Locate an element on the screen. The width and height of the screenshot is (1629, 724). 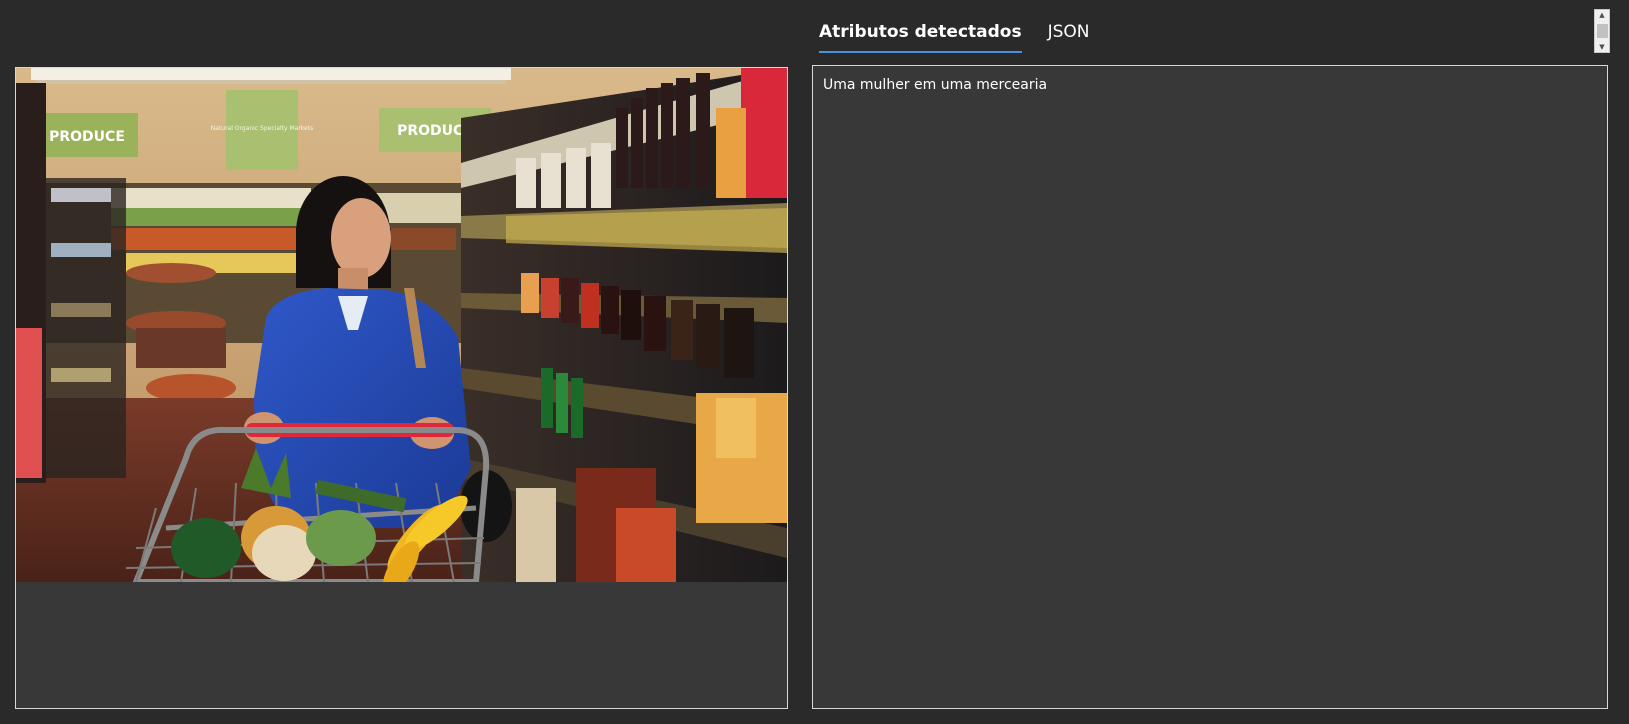
sign-natural-markets: Natural Organic Specialty Markets is located at coordinates (262, 128).